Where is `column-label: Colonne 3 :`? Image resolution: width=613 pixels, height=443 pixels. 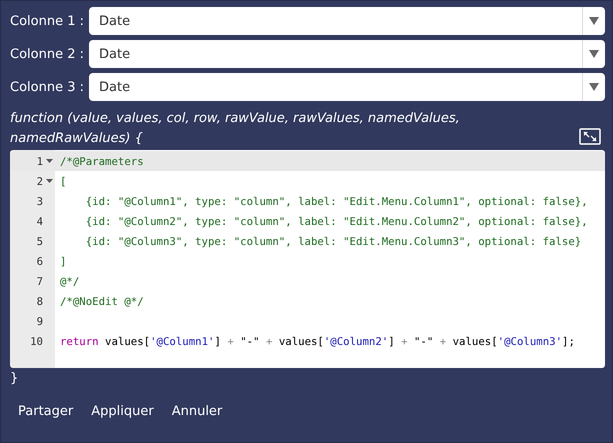 column-label: Colonne 3 : is located at coordinates (47, 87).